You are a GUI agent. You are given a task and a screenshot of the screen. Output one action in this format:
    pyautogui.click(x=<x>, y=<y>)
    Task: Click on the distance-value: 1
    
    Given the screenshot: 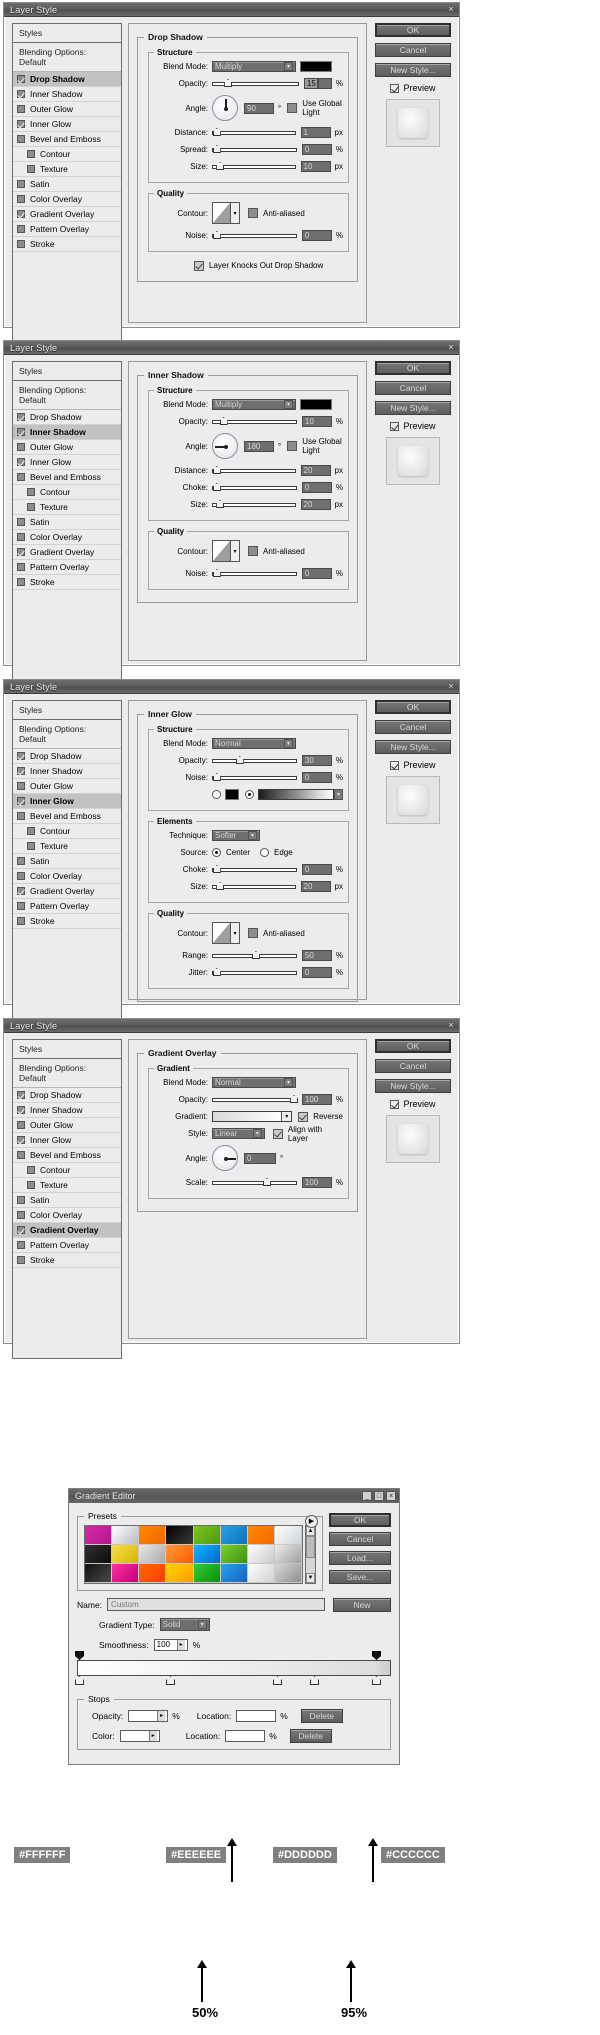 What is the action you would take?
    pyautogui.click(x=315, y=132)
    